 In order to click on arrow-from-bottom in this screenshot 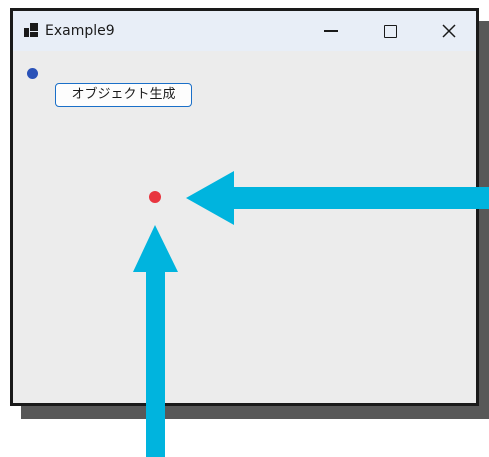, I will do `click(155, 341)`.